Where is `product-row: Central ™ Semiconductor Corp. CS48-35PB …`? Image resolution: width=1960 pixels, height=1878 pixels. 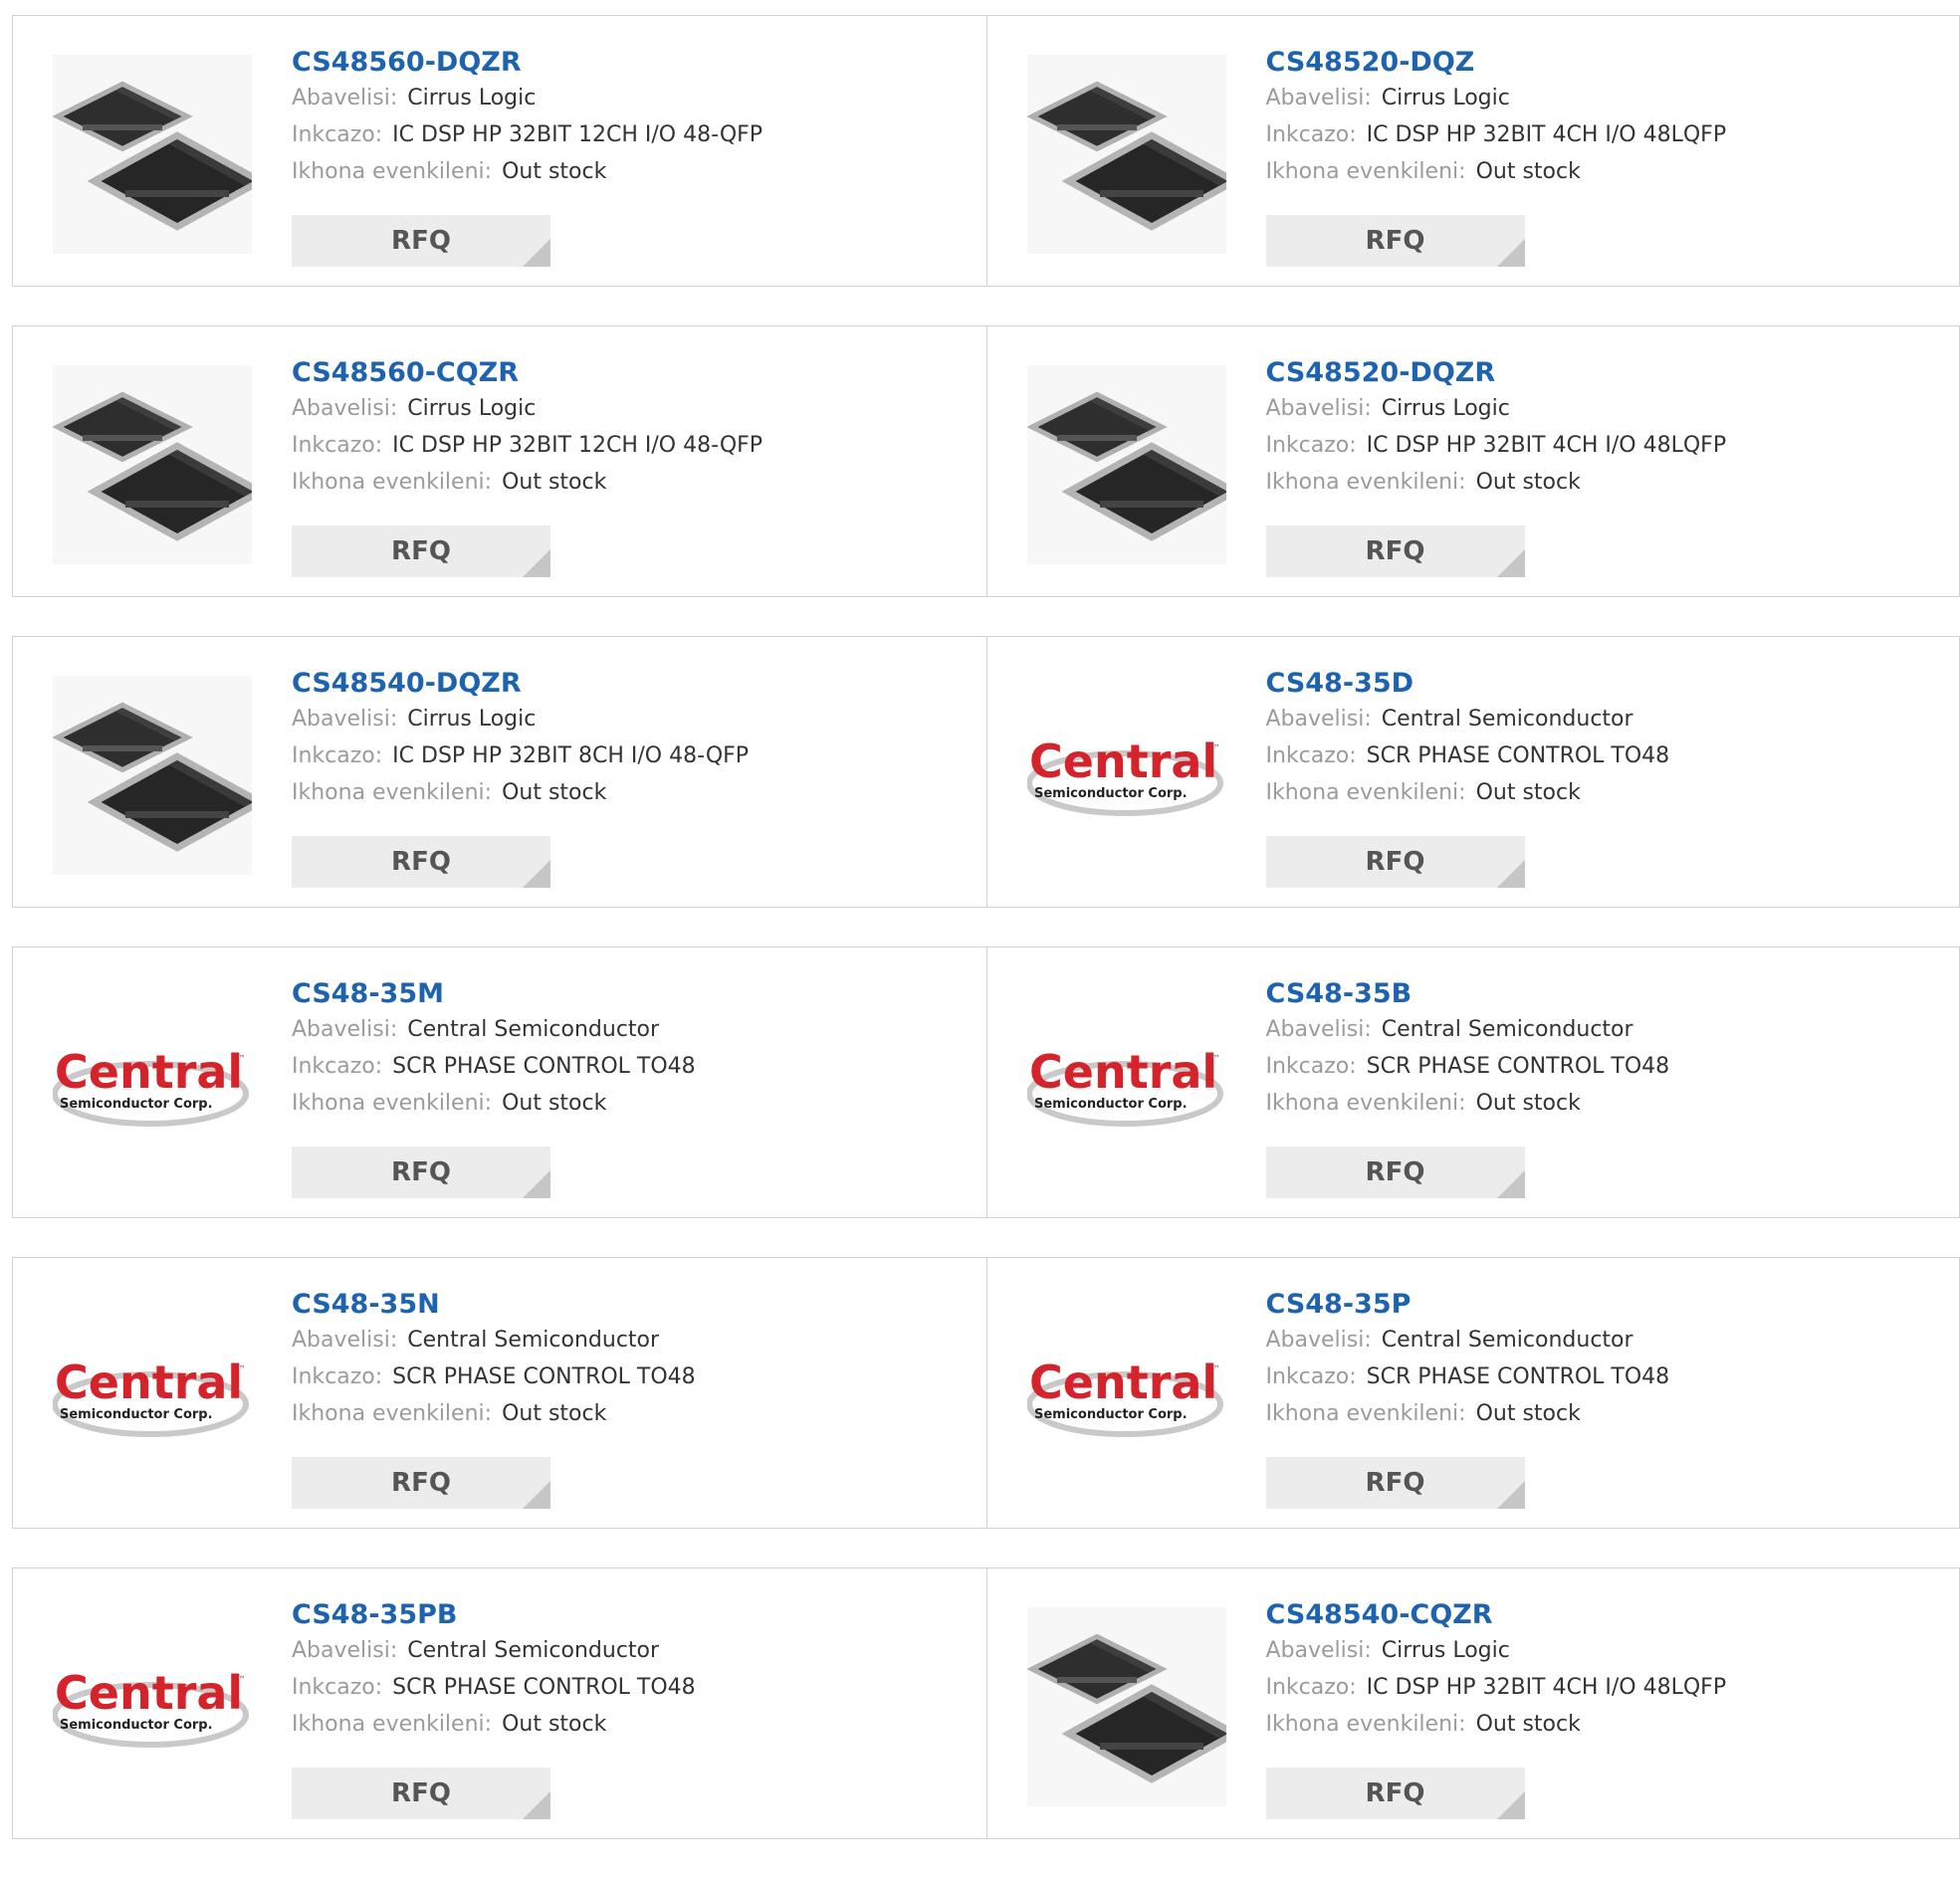
product-row: Central ™ Semiconductor Corp. CS48-35PB … is located at coordinates (986, 1703).